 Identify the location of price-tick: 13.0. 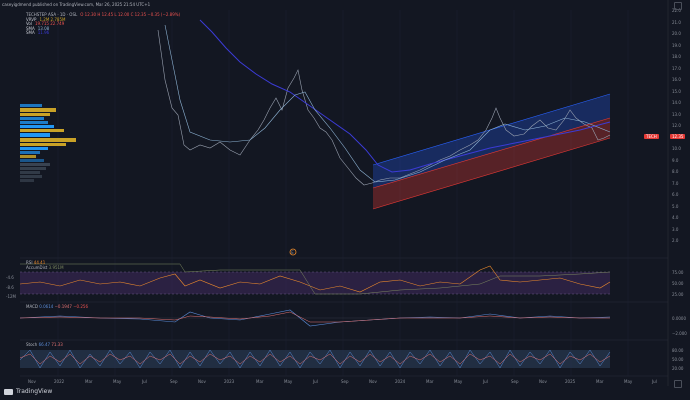
(676, 114).